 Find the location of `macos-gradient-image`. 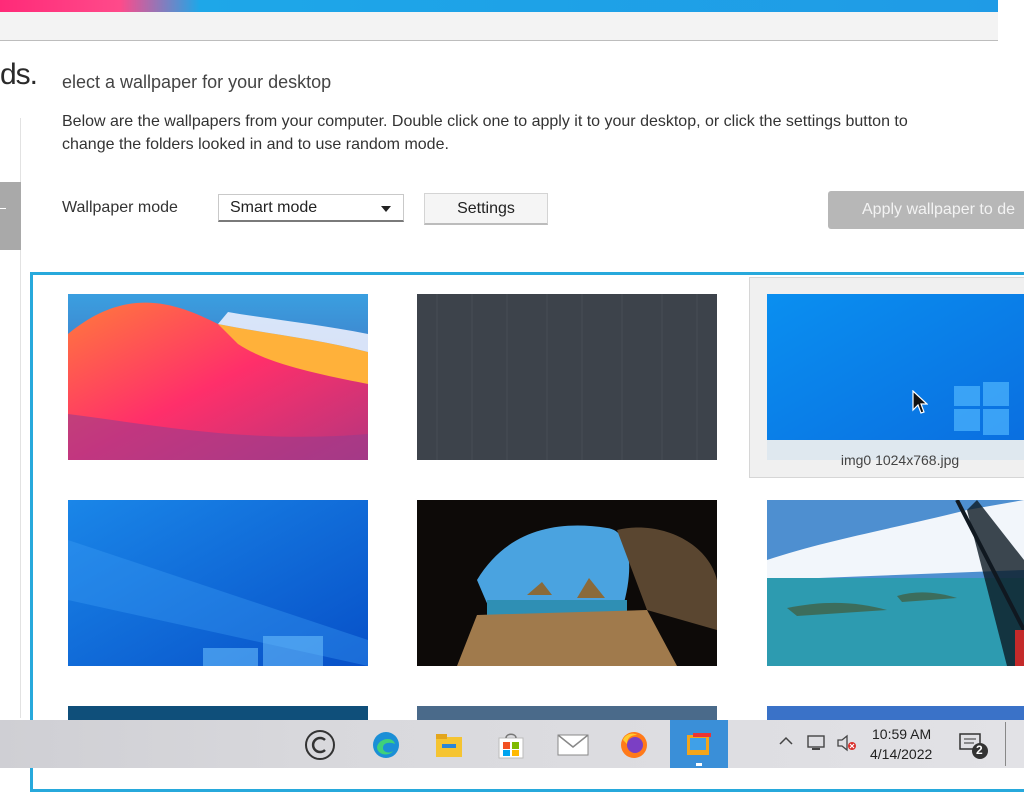

macos-gradient-image is located at coordinates (218, 377).